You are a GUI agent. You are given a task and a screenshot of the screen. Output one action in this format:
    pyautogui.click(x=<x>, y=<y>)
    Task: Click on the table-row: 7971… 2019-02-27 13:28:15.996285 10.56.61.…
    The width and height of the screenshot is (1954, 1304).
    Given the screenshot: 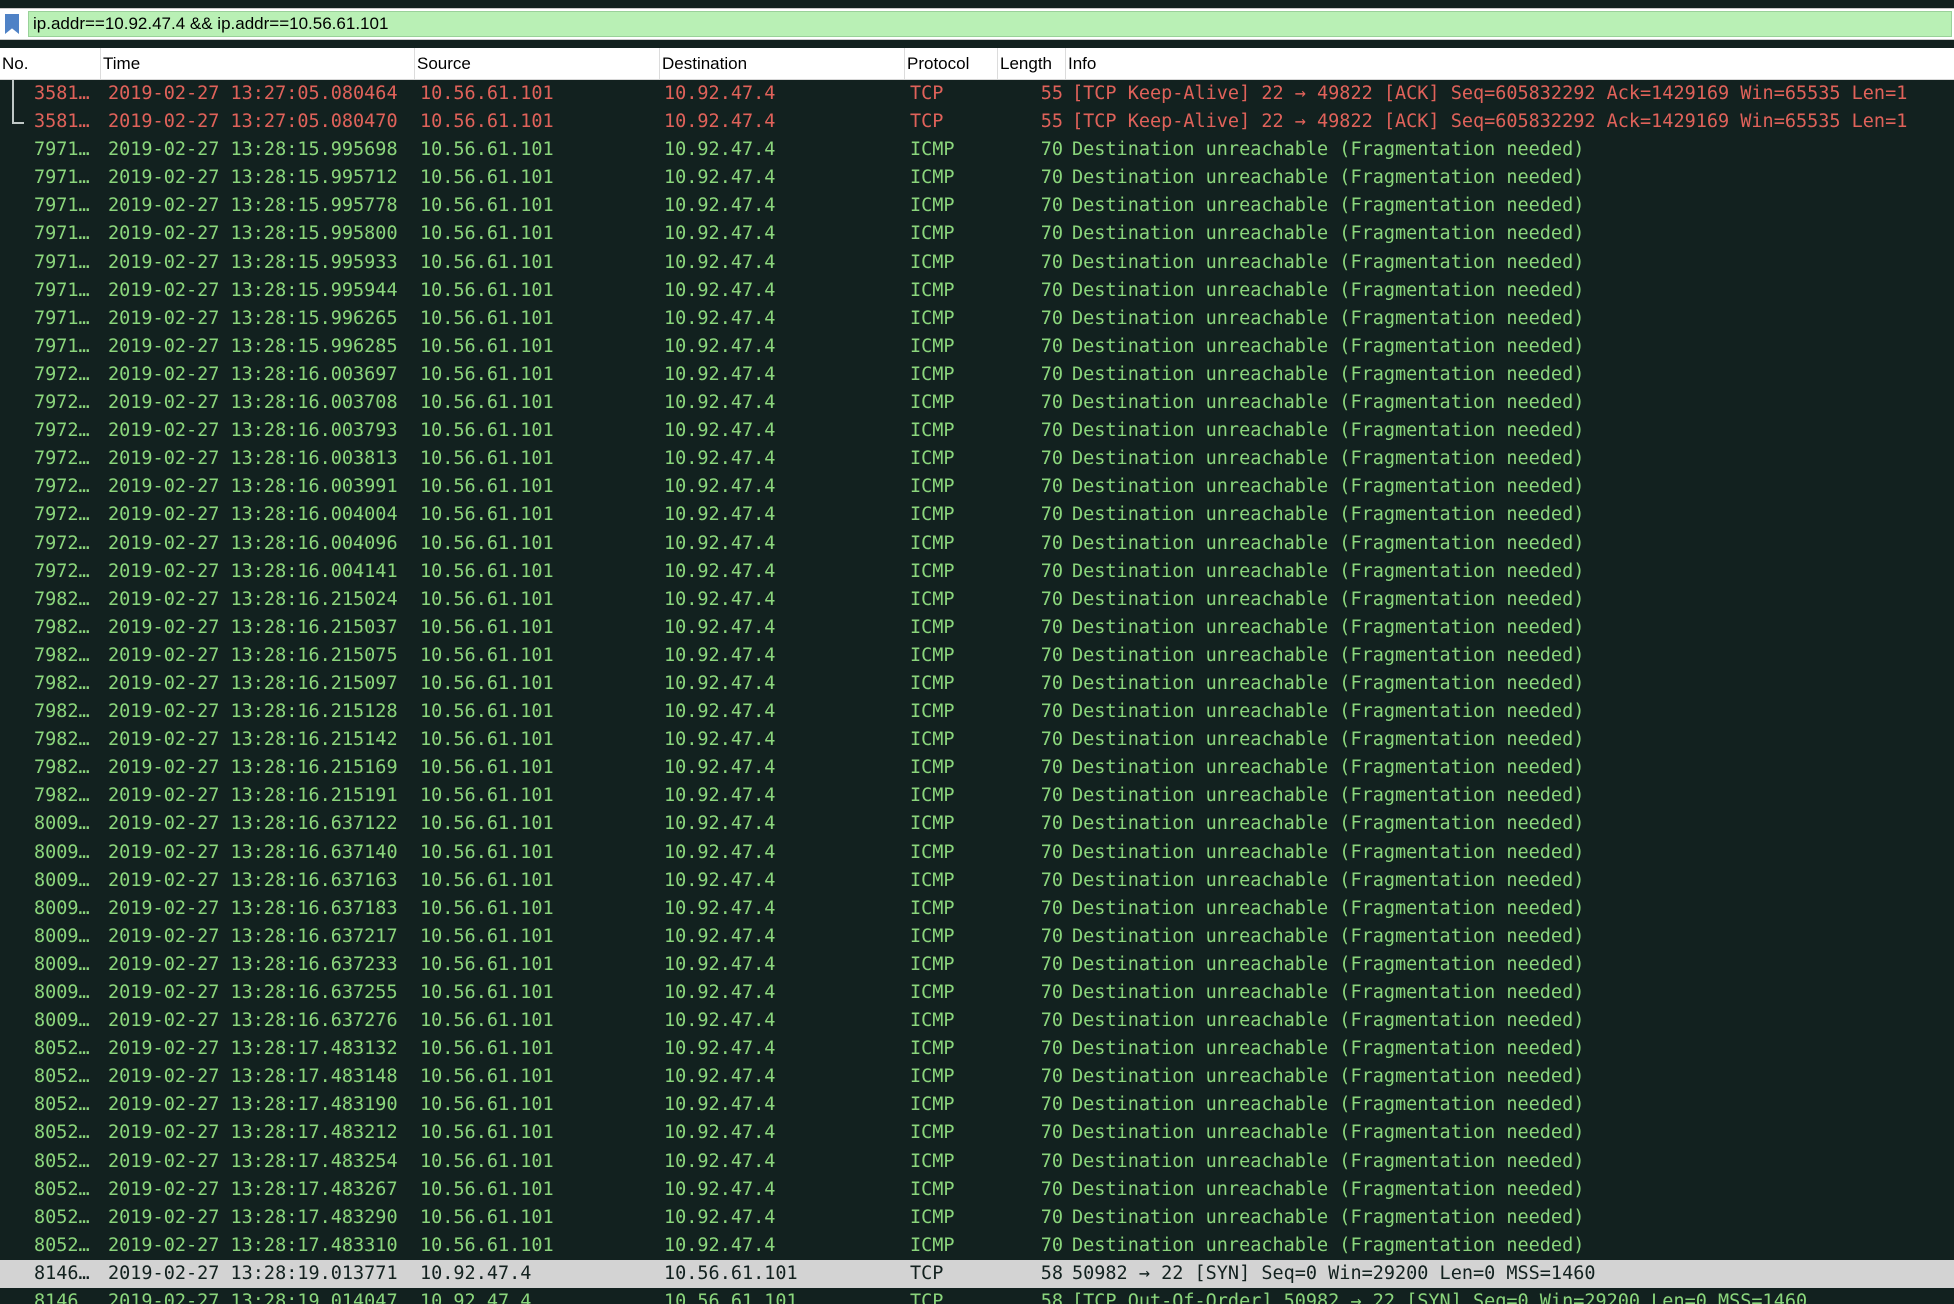 What is the action you would take?
    pyautogui.click(x=977, y=347)
    